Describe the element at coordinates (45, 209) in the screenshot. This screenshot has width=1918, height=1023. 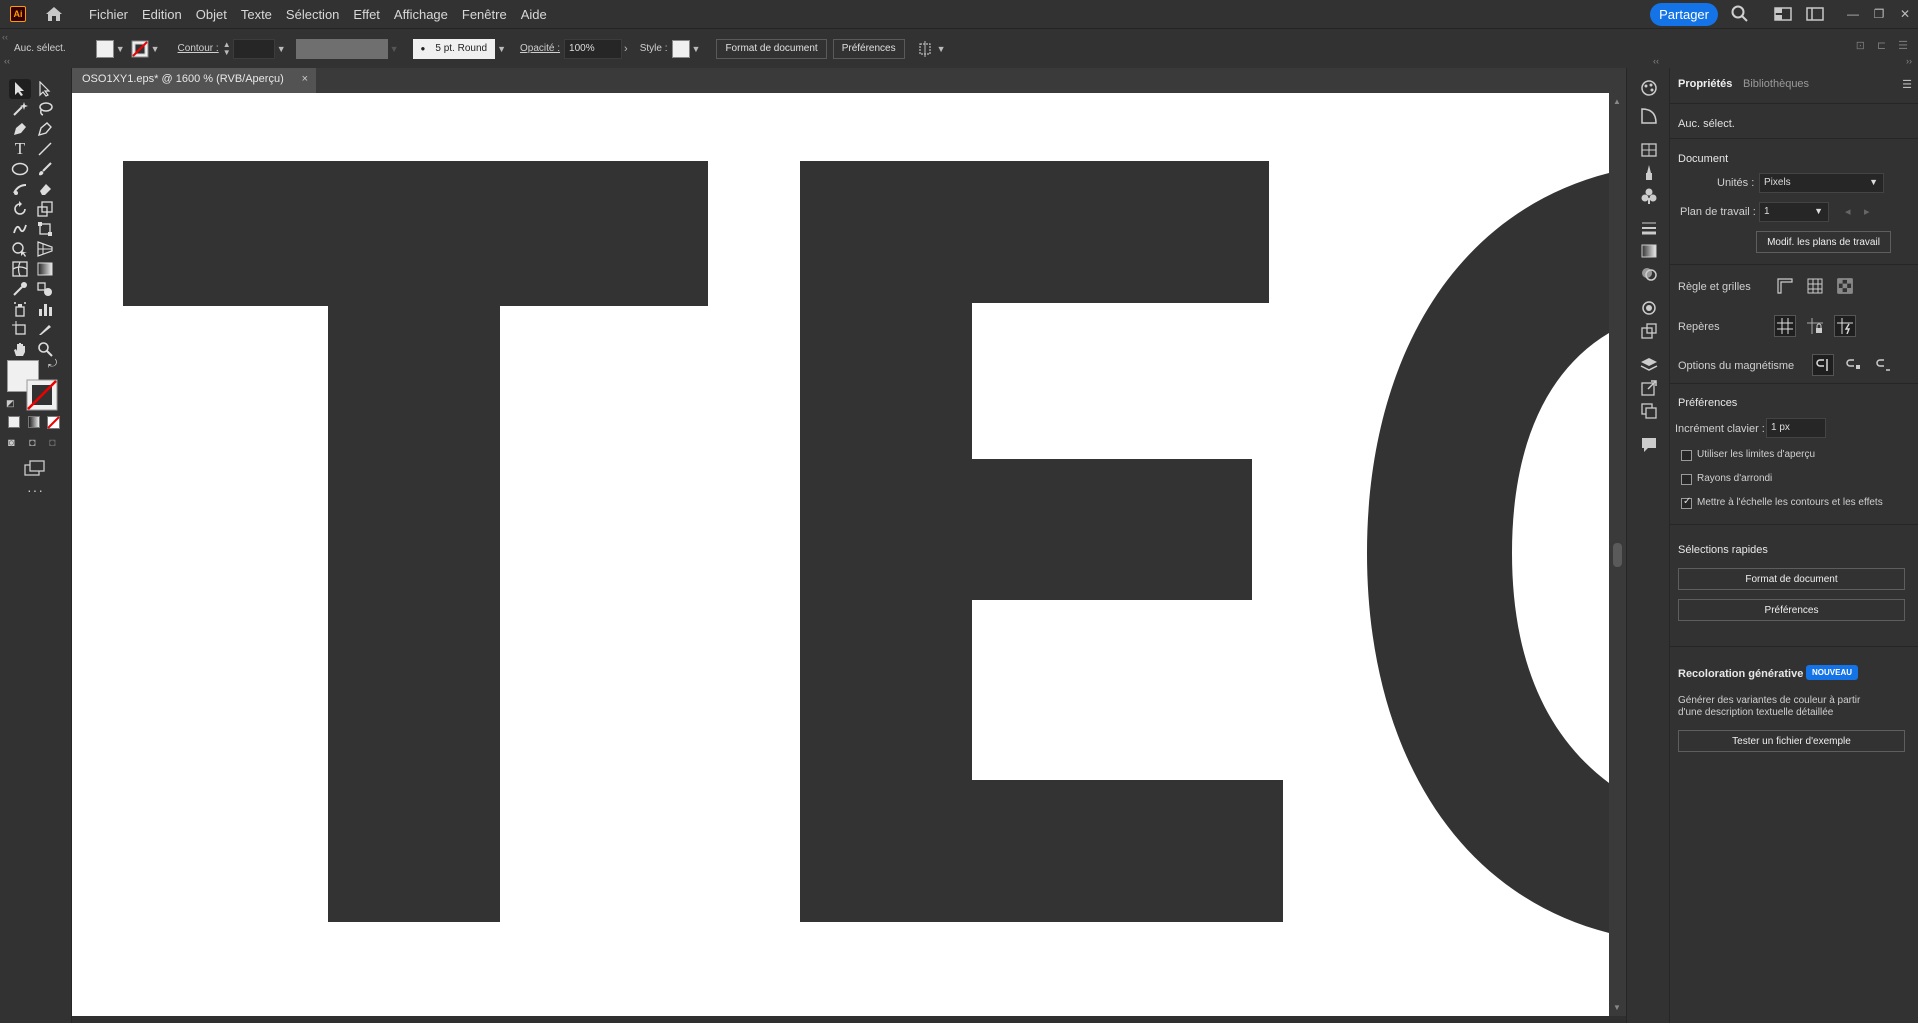
I see `scale-tool-icon` at that location.